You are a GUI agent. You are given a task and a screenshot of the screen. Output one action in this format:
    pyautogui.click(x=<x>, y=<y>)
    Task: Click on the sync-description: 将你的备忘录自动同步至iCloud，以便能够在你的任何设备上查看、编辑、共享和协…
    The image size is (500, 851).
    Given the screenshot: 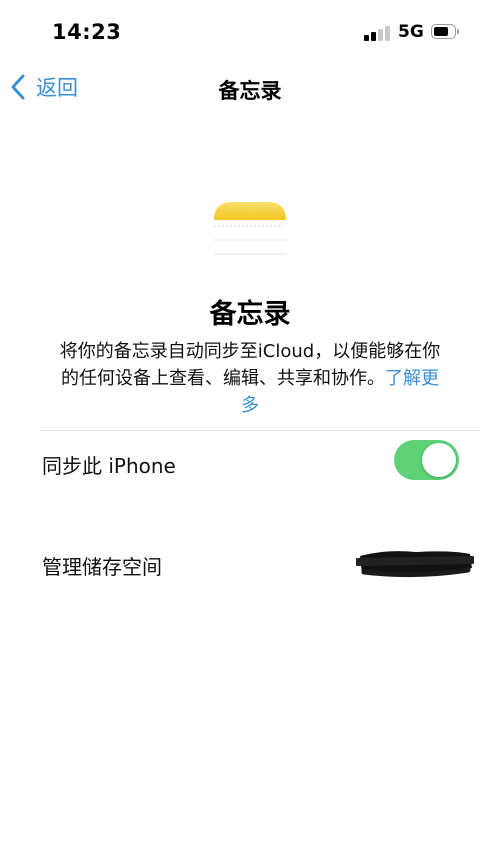 What is the action you would take?
    pyautogui.click(x=250, y=378)
    